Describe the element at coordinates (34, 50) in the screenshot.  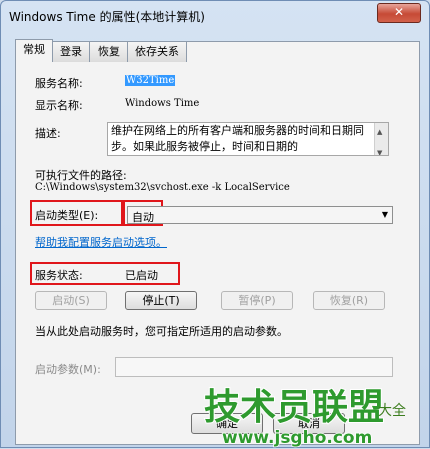
I see `tab-general: 常规` at that location.